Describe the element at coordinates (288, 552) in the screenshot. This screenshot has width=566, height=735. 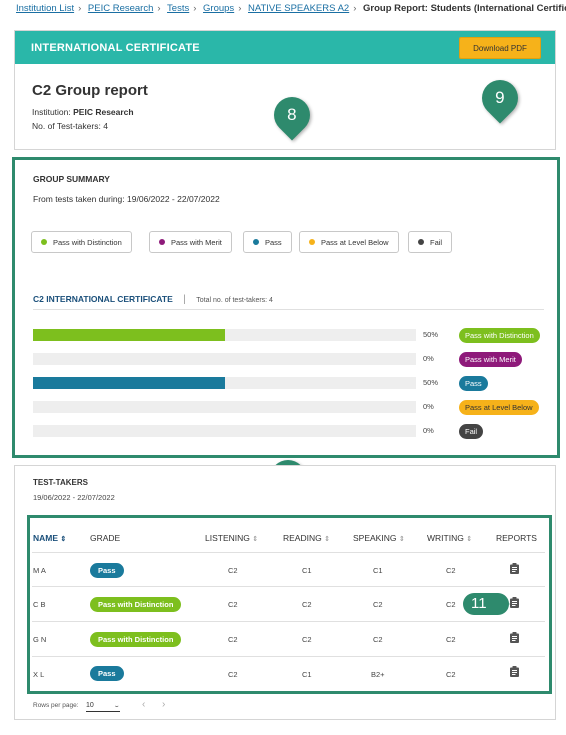
I see `header-divider` at that location.